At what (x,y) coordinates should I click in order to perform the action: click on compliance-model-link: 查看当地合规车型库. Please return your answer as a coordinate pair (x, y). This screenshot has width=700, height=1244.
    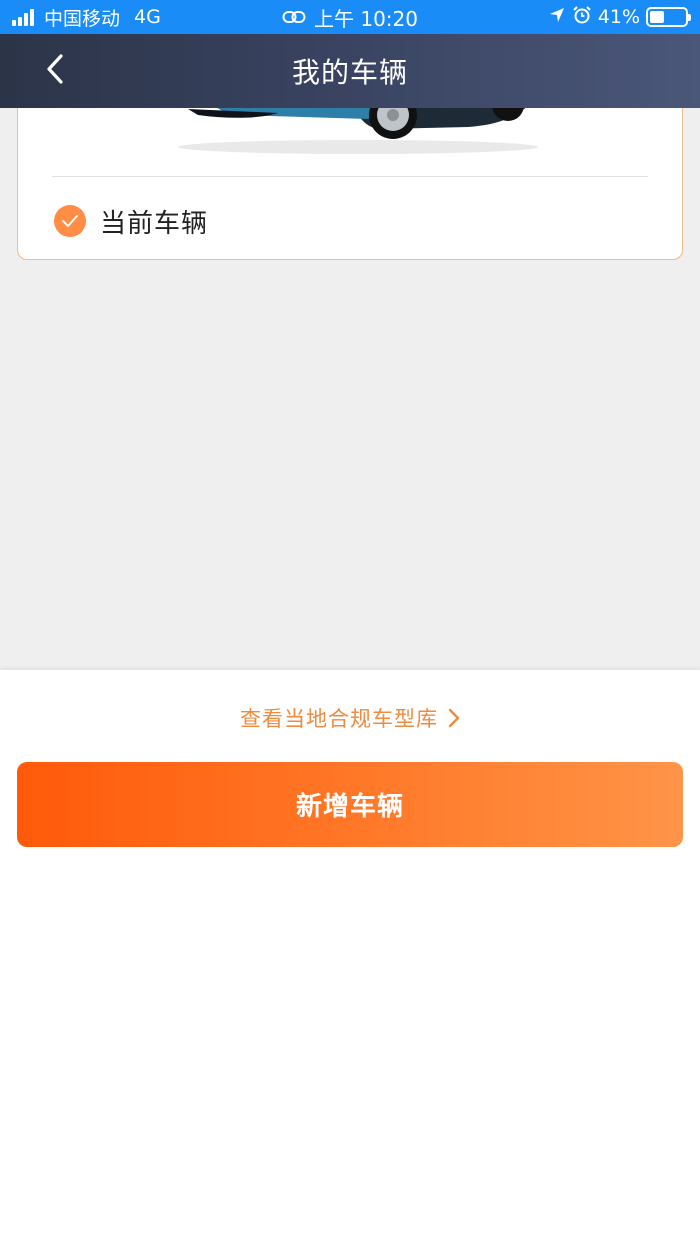
    Looking at the image, I should click on (350, 718).